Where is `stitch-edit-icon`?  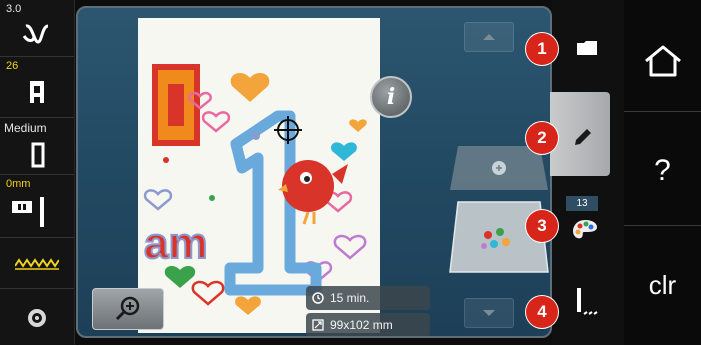 stitch-edit-icon is located at coordinates (587, 301).